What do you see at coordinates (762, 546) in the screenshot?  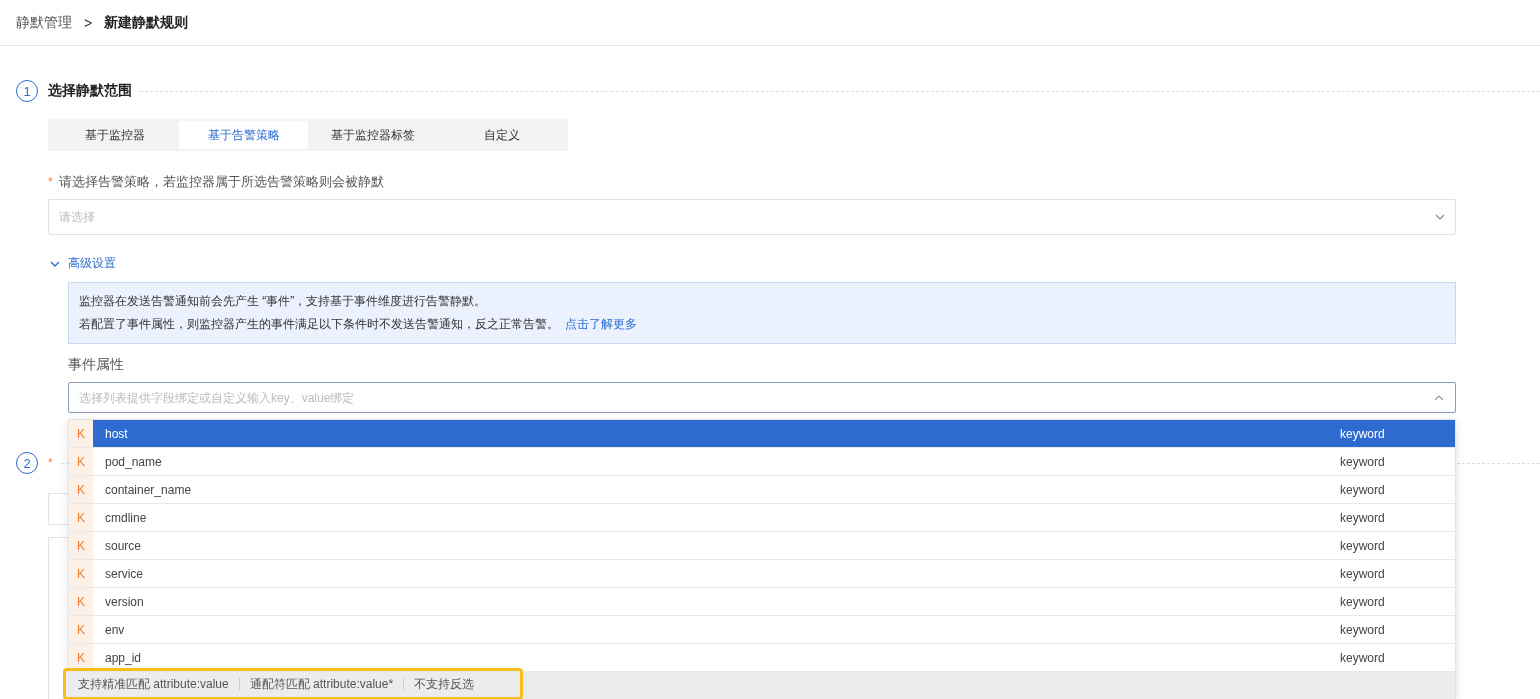 I see `dropdown-option: K source keyword` at bounding box center [762, 546].